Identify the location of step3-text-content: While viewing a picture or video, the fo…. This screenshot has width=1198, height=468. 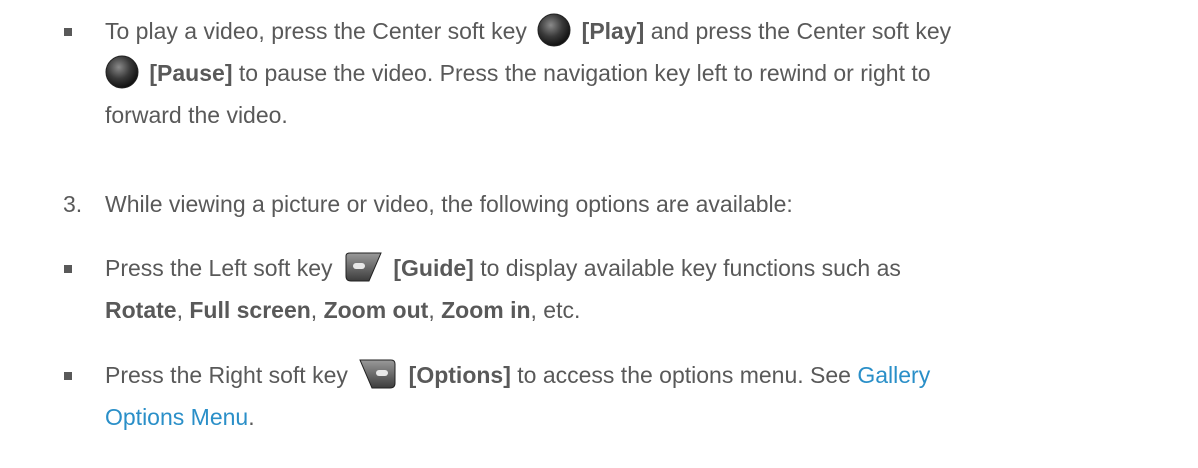
(449, 204).